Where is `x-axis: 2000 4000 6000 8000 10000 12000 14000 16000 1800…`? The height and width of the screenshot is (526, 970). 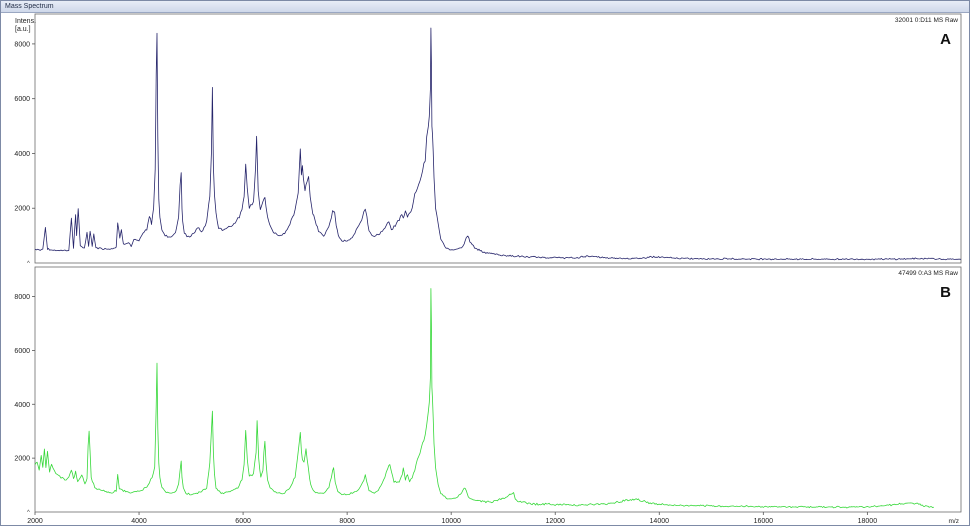 x-axis: 2000 4000 6000 8000 10000 12000 14000 16000 1800… is located at coordinates (493, 518).